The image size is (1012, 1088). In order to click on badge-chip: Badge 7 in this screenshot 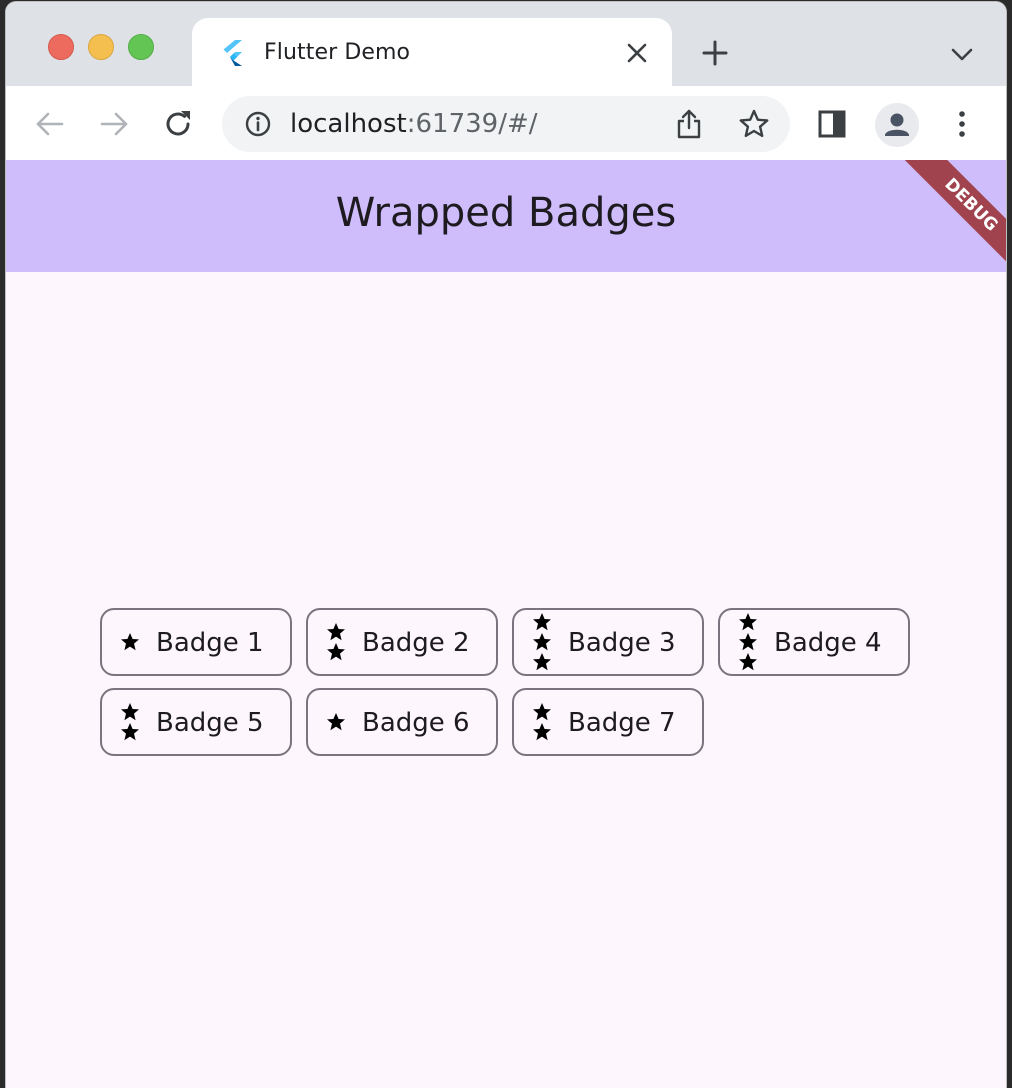, I will do `click(608, 722)`.